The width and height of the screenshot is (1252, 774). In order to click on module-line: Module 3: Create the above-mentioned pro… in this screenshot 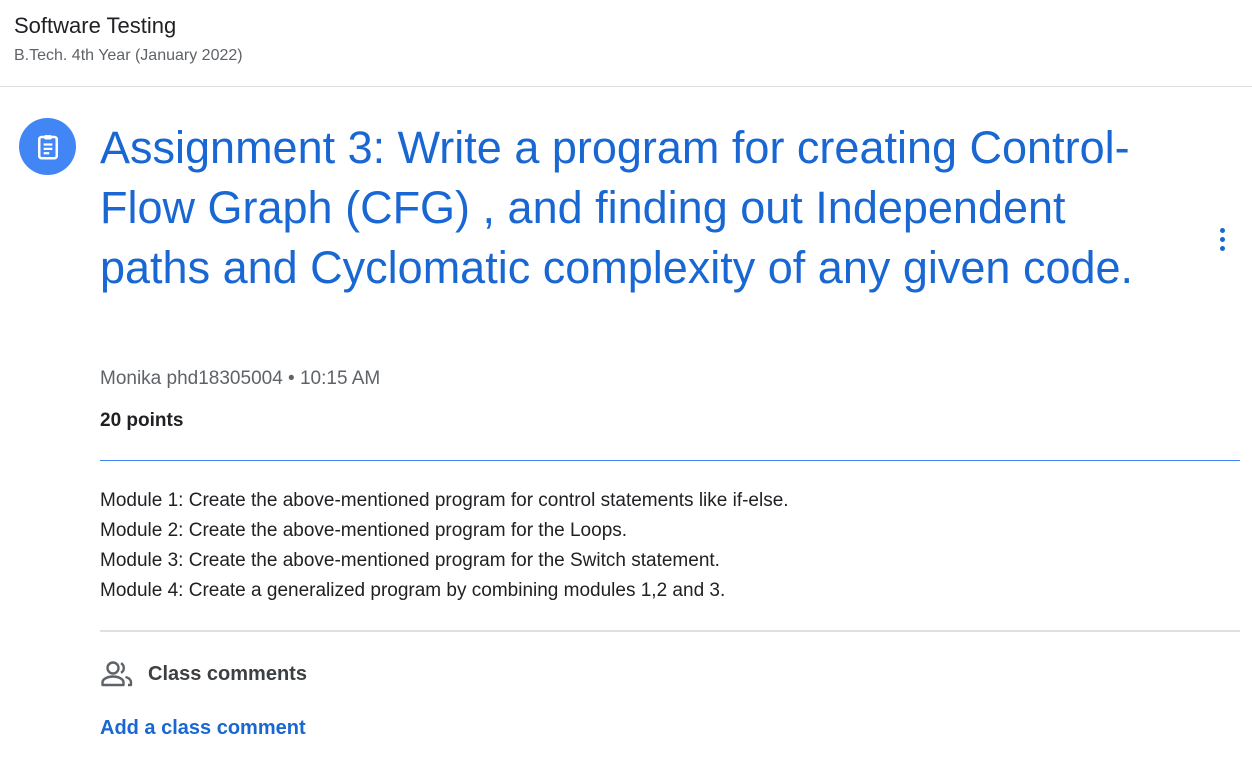, I will do `click(410, 560)`.